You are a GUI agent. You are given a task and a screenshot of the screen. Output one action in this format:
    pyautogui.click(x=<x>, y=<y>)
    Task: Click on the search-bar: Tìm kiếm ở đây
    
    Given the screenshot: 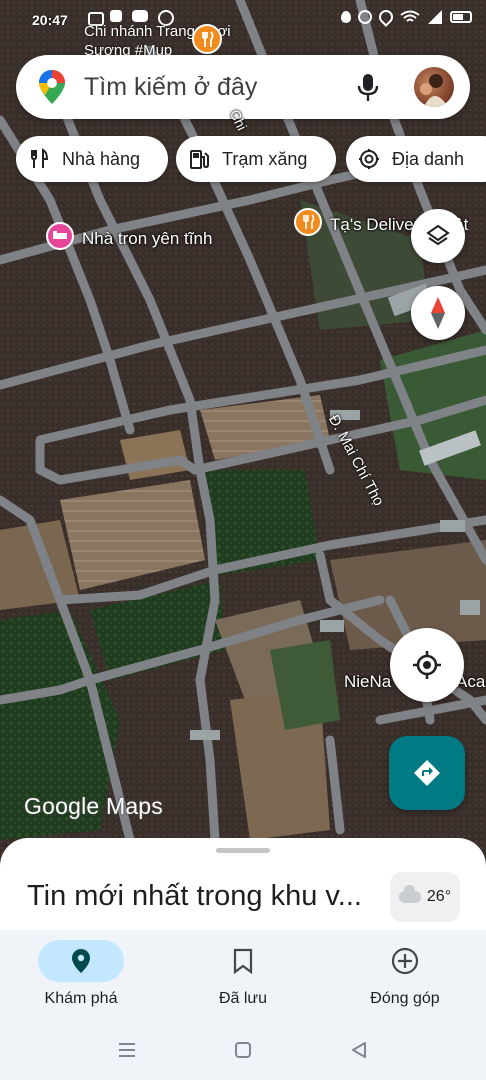 What is the action you would take?
    pyautogui.click(x=243, y=87)
    